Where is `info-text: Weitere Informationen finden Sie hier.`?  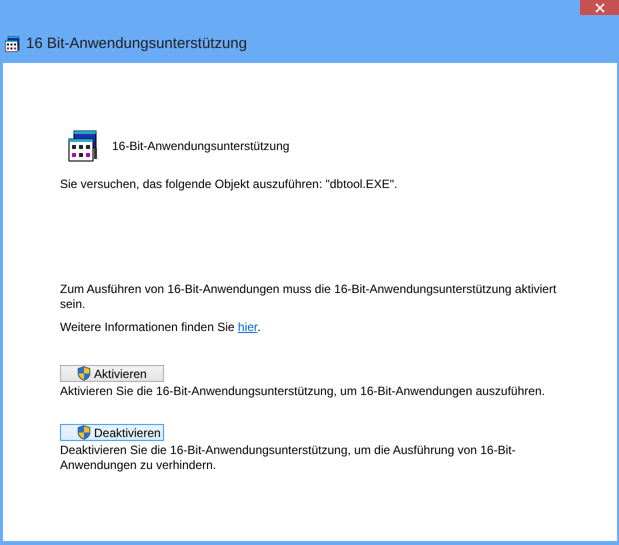
info-text: Weitere Informationen finden Sie hier. is located at coordinates (161, 327).